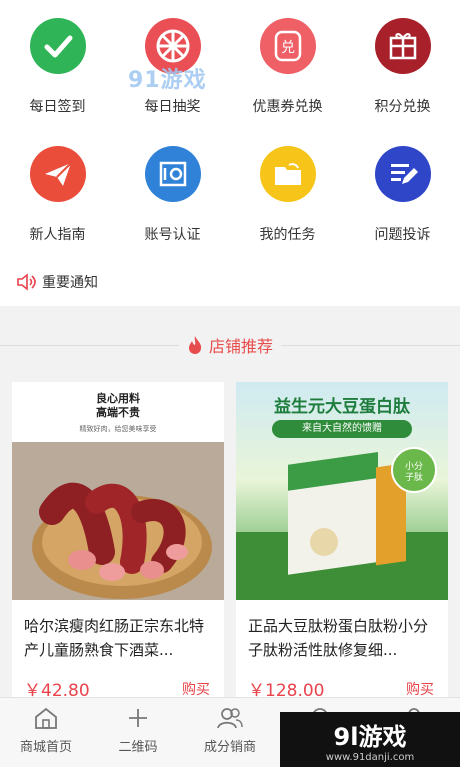 This screenshot has height=767, width=460. What do you see at coordinates (118, 521) in the screenshot?
I see `sausage-photo` at bounding box center [118, 521].